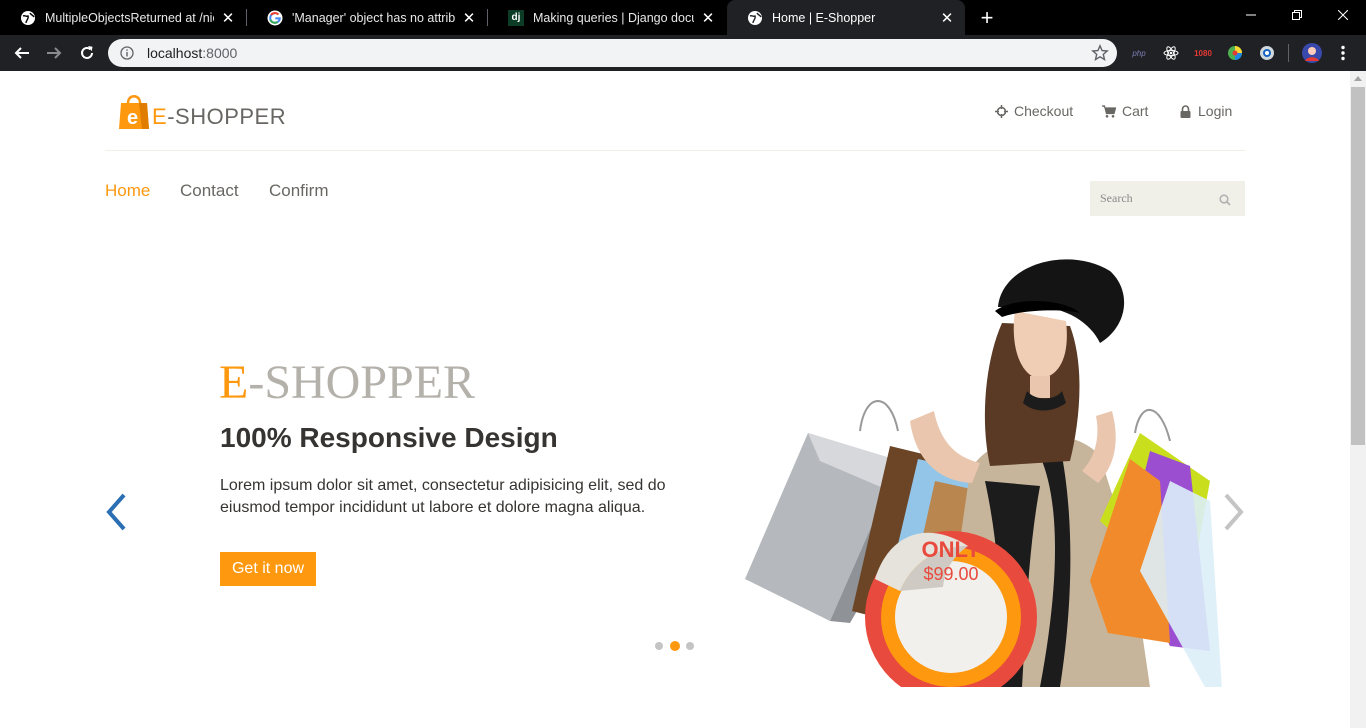 The height and width of the screenshot is (728, 1366). What do you see at coordinates (209, 191) in the screenshot?
I see `nav-contact: Contact` at bounding box center [209, 191].